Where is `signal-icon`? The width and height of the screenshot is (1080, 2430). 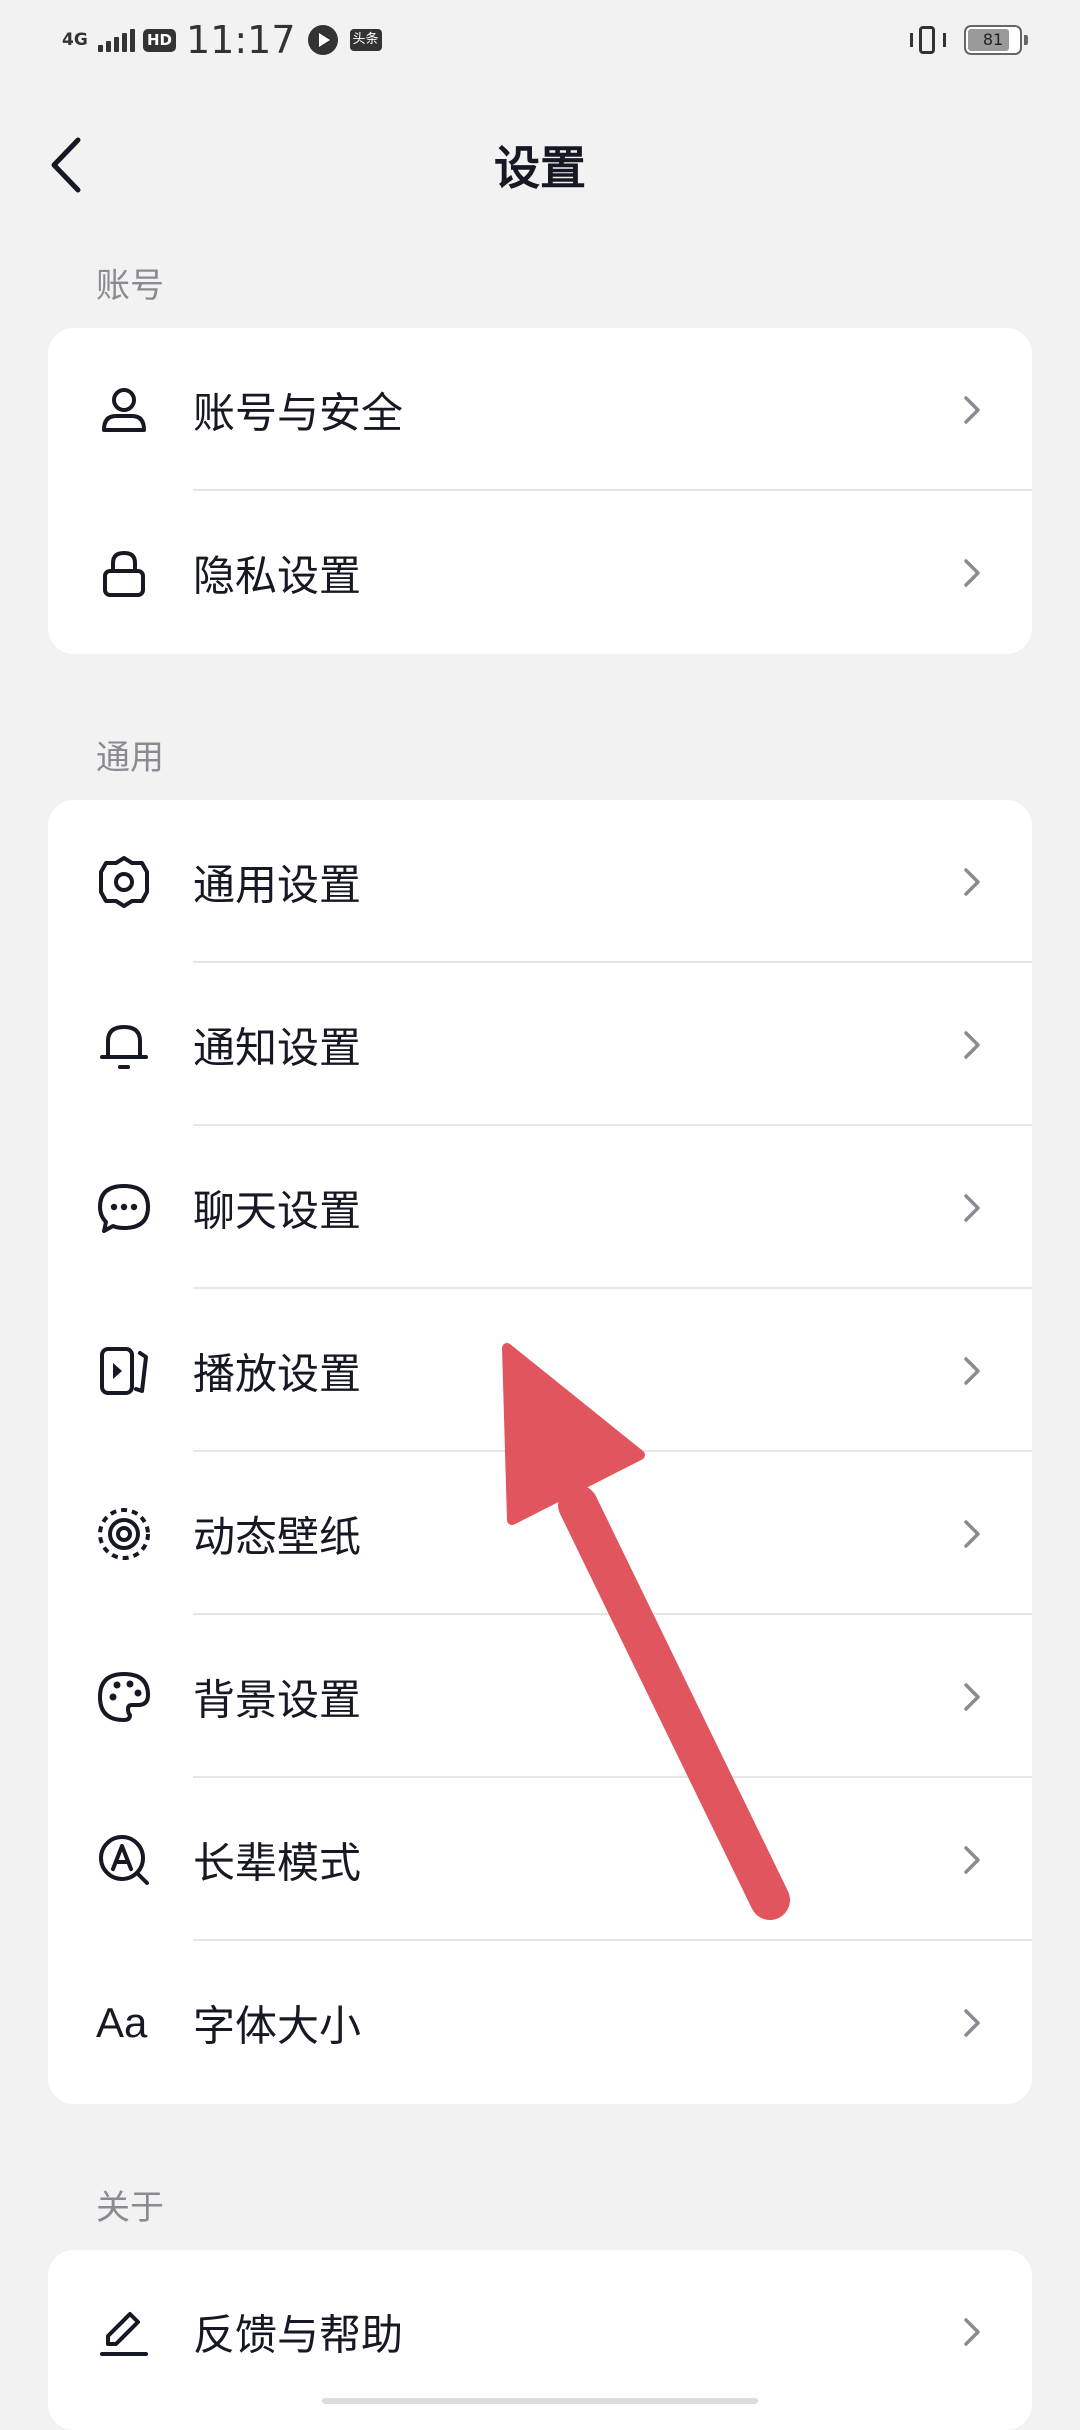 signal-icon is located at coordinates (116, 40).